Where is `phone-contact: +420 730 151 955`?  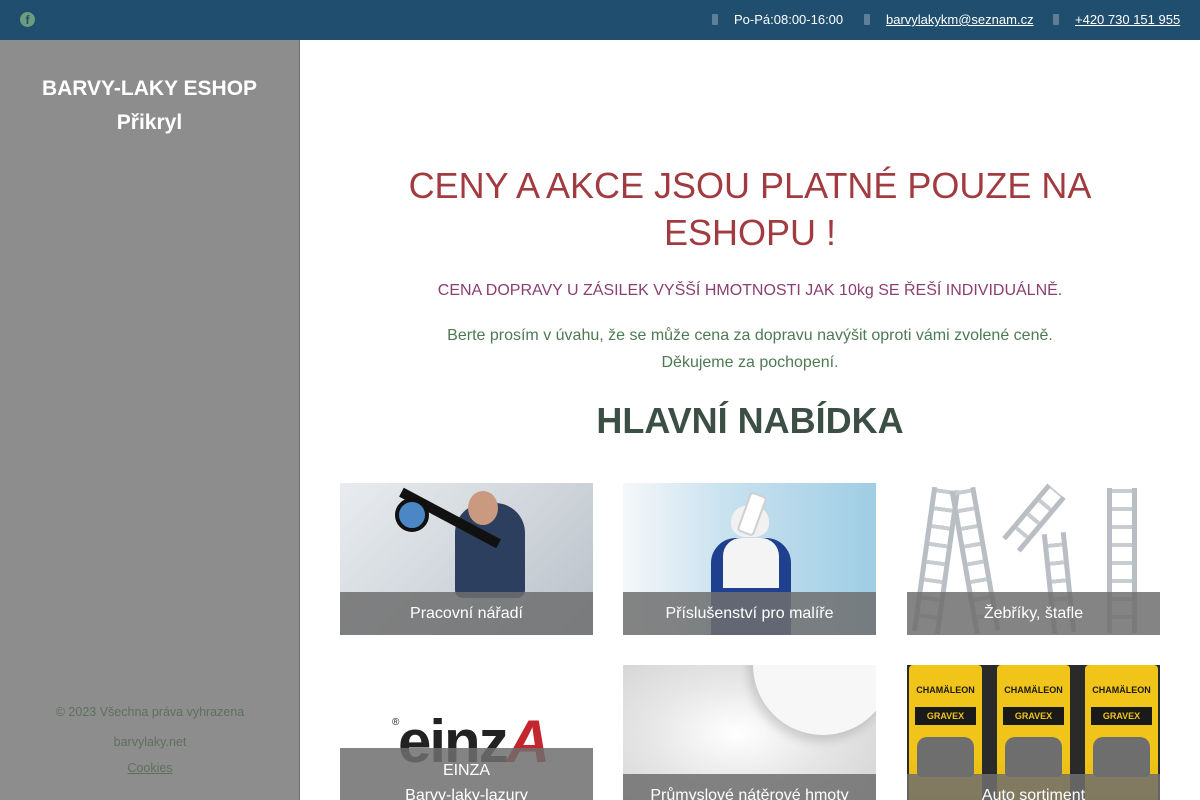 phone-contact: +420 730 151 955 is located at coordinates (1116, 19).